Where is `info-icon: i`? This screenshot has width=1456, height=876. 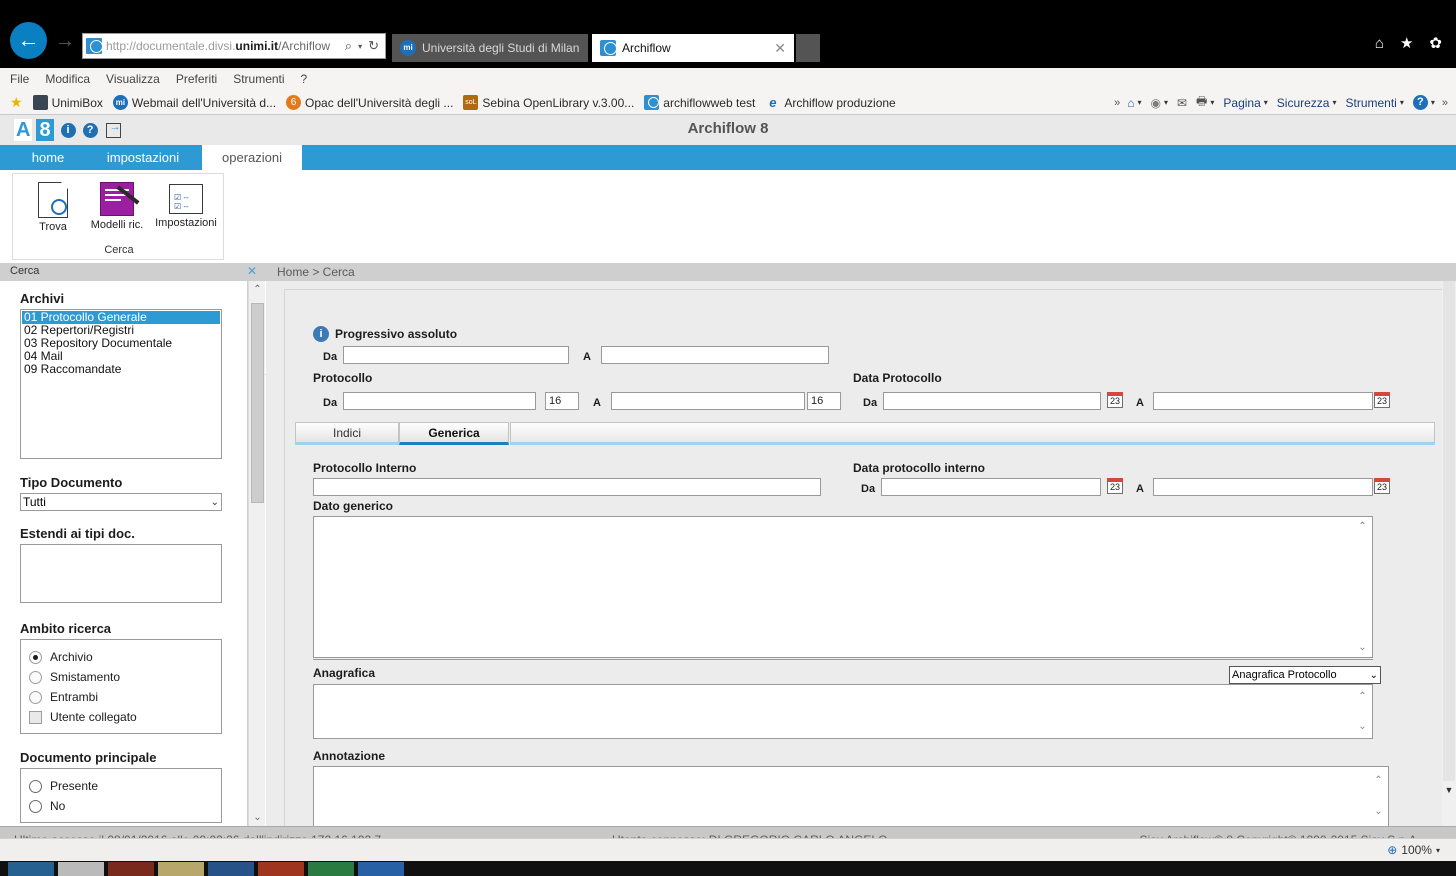 info-icon: i is located at coordinates (321, 334).